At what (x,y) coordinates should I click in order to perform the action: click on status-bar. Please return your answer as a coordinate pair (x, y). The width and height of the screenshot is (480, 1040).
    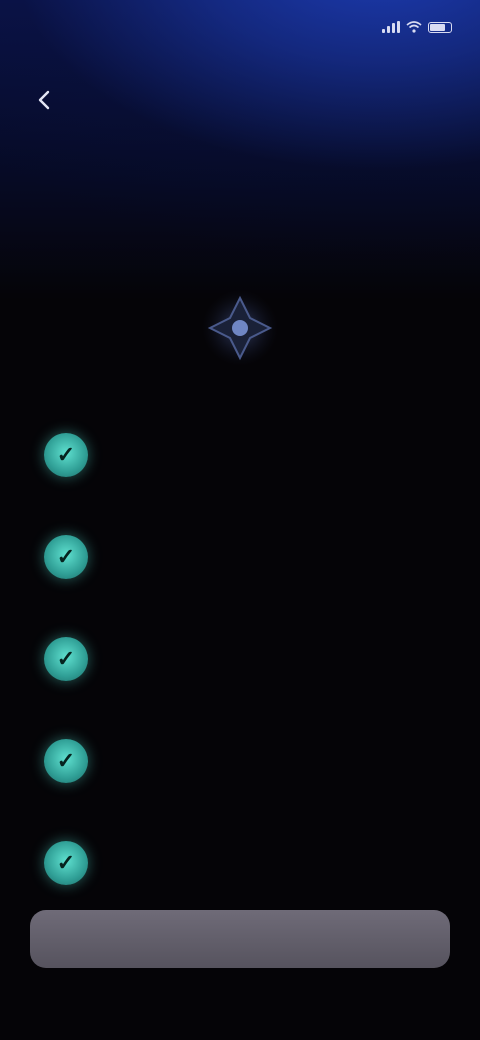
    Looking at the image, I should click on (240, 27).